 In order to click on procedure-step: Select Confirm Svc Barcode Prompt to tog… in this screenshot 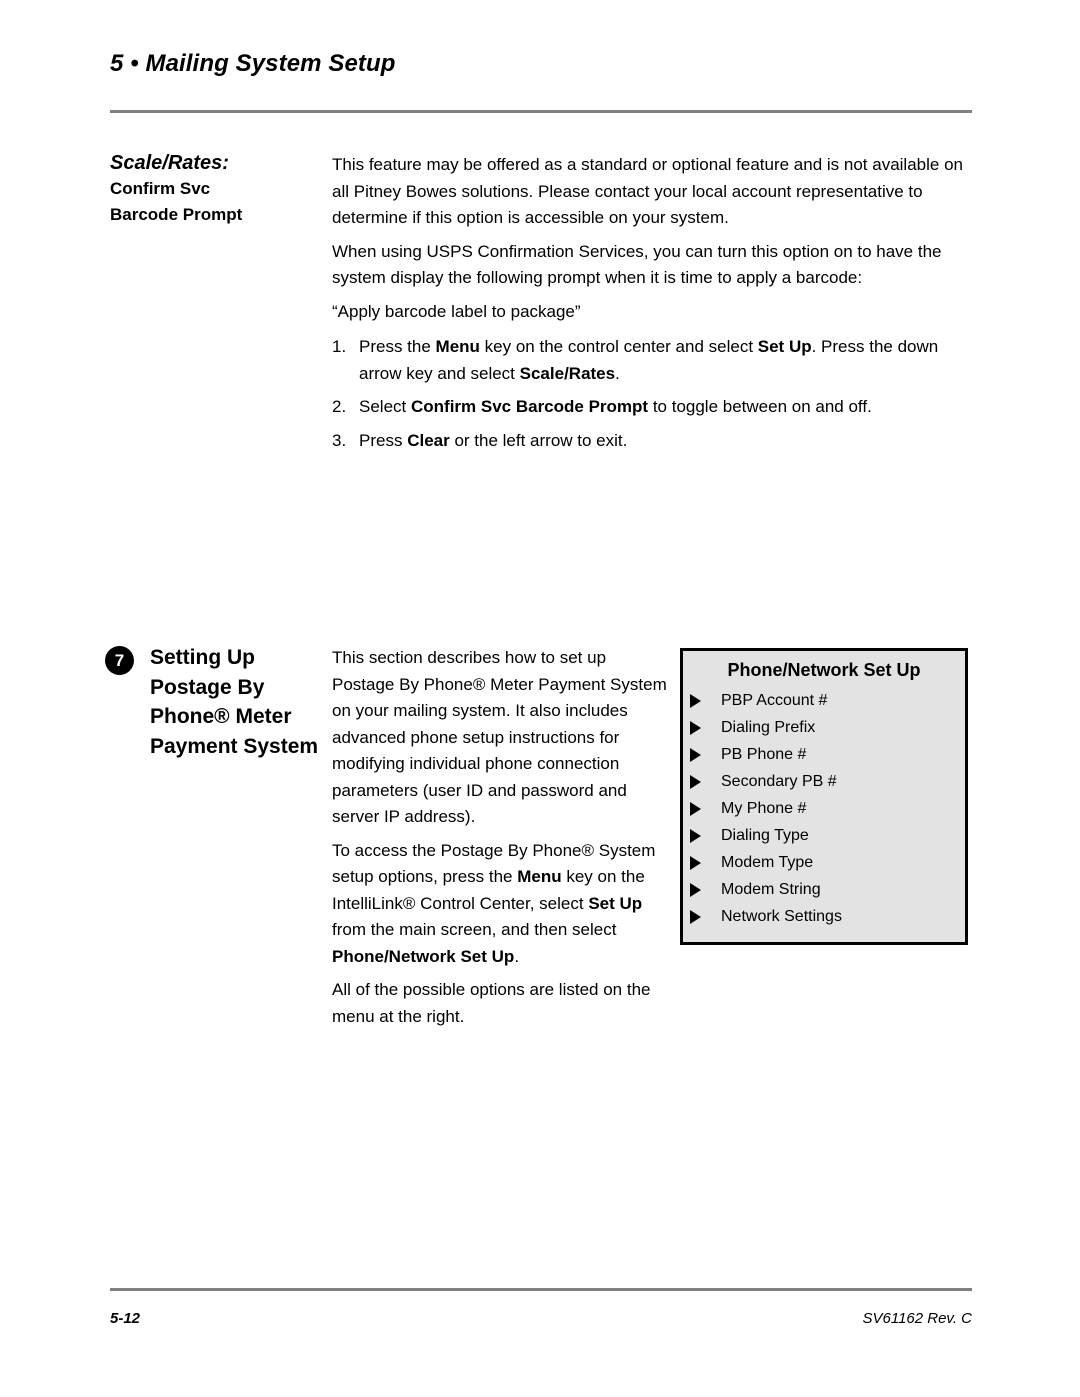, I will do `click(656, 407)`.